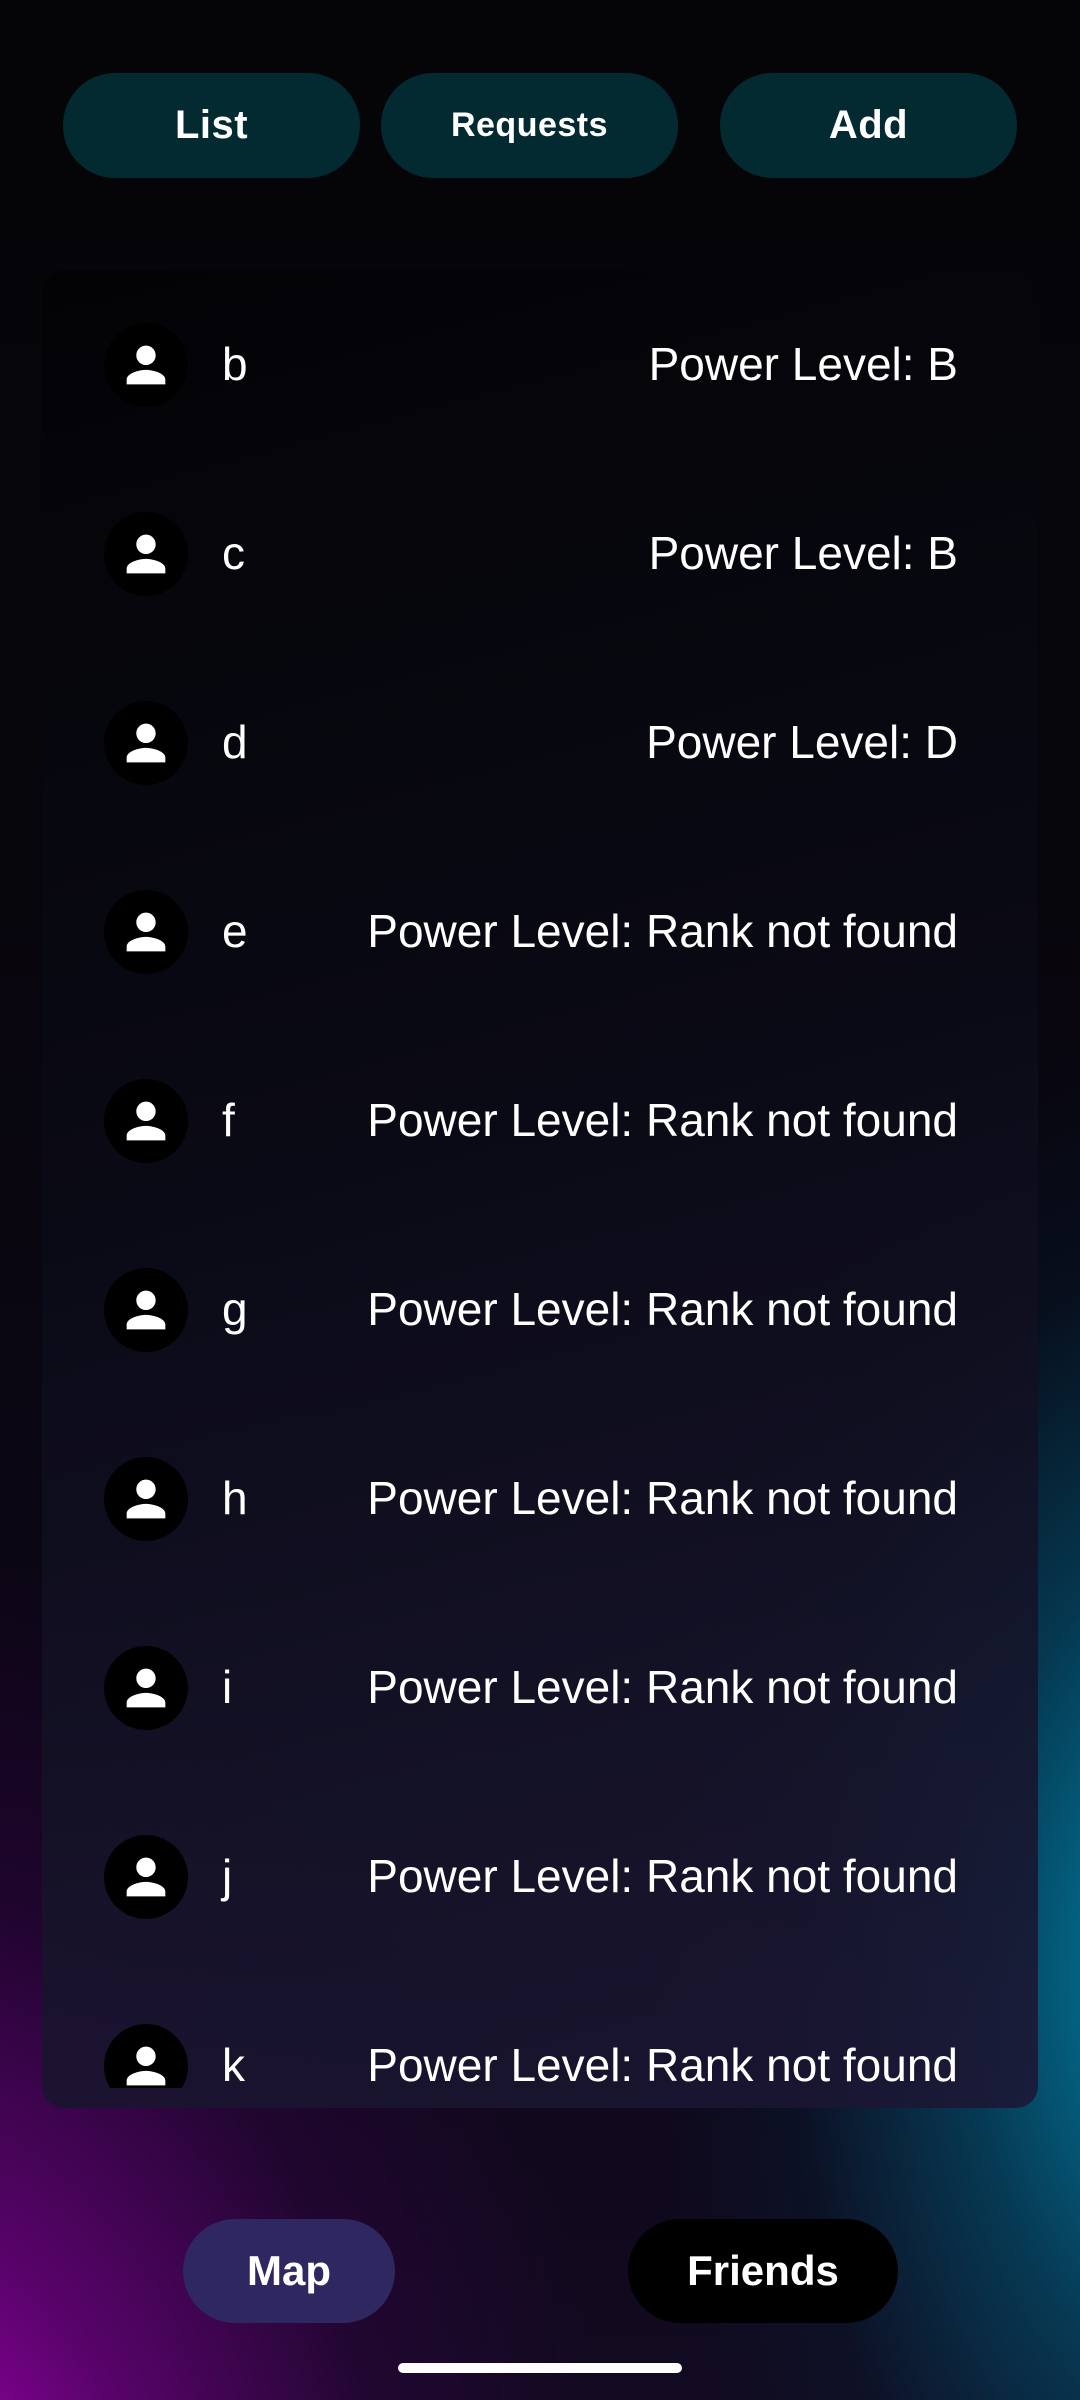 The height and width of the screenshot is (2400, 1080). I want to click on friend-row: i Power Level: Rank not found, so click(540, 1687).